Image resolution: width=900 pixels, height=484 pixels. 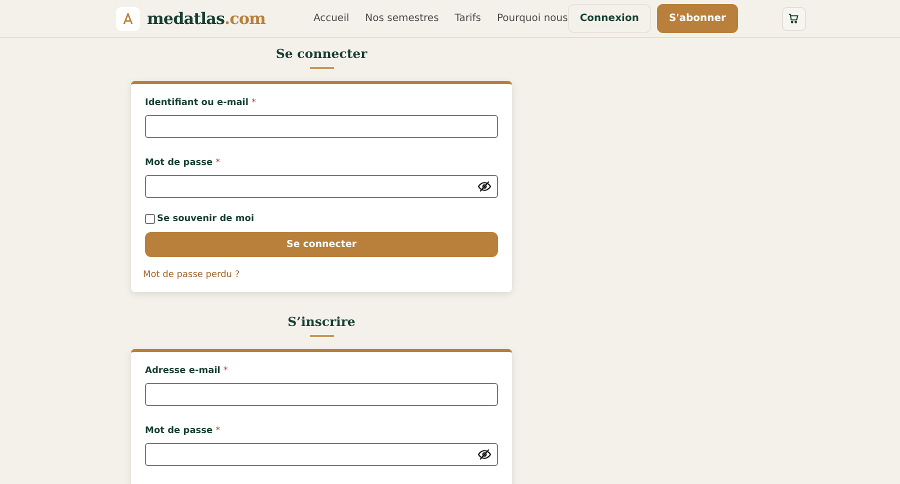 What do you see at coordinates (321, 53) in the screenshot?
I see `section-title: Se connecter` at bounding box center [321, 53].